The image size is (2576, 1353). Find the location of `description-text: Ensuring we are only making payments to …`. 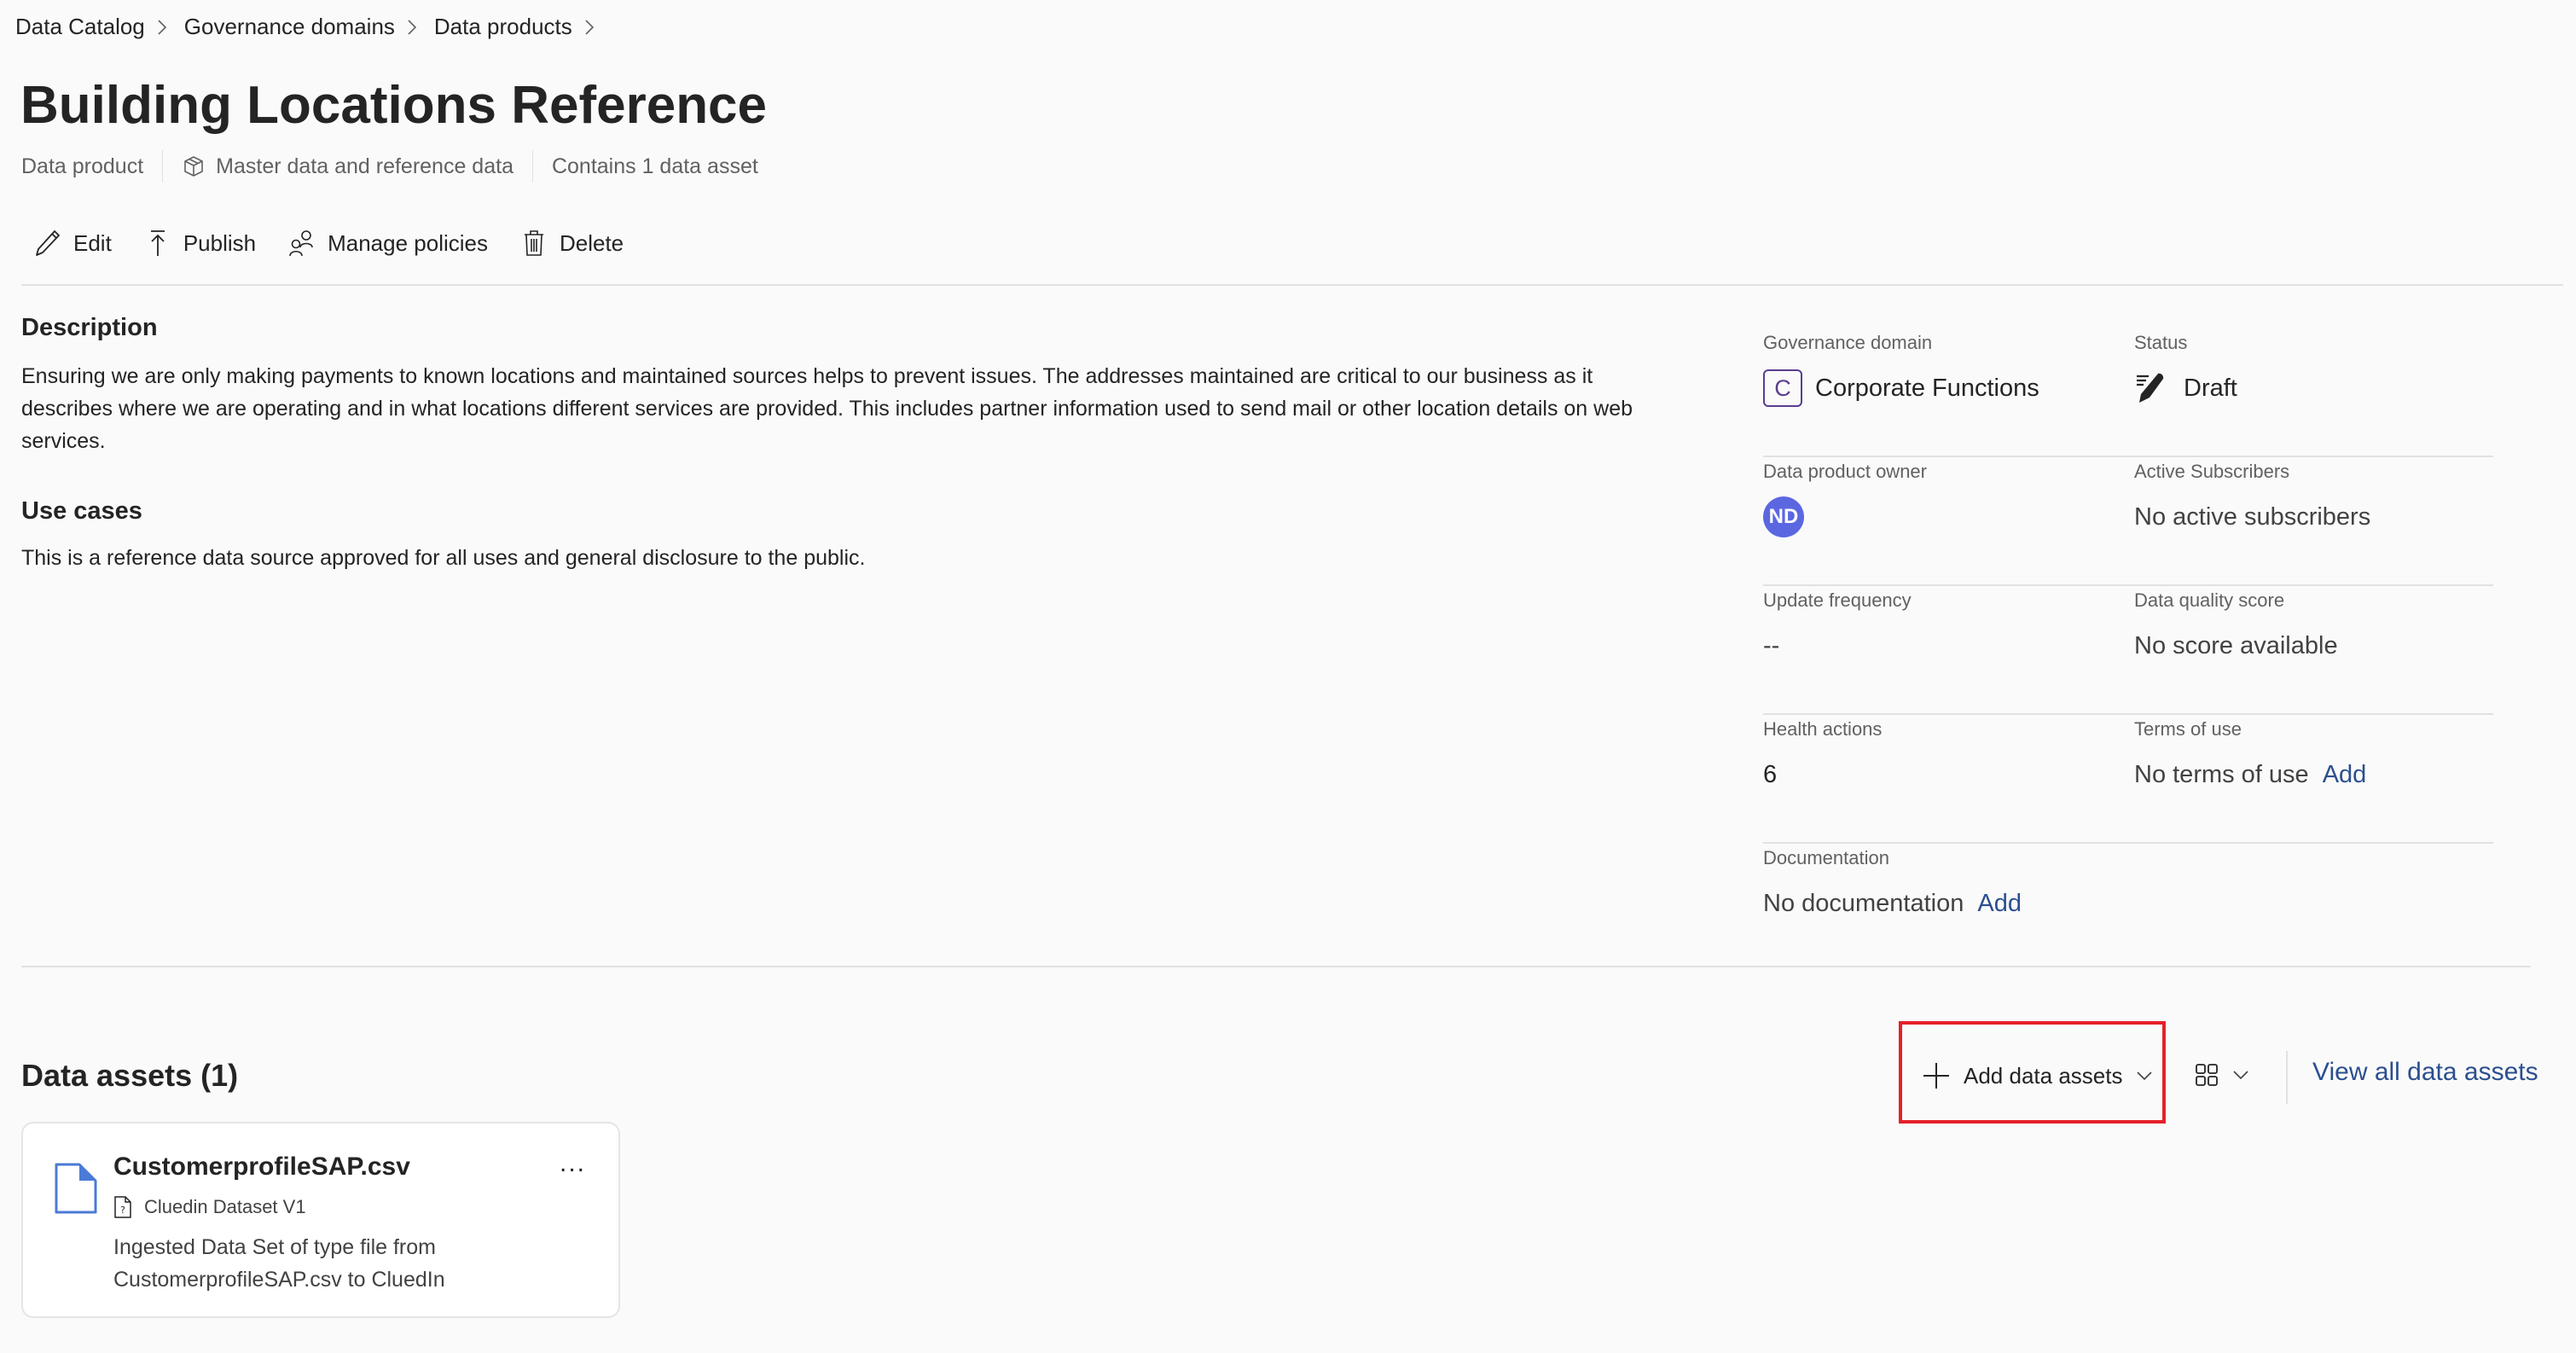

description-text: Ensuring we are only making payments to … is located at coordinates (827, 408).